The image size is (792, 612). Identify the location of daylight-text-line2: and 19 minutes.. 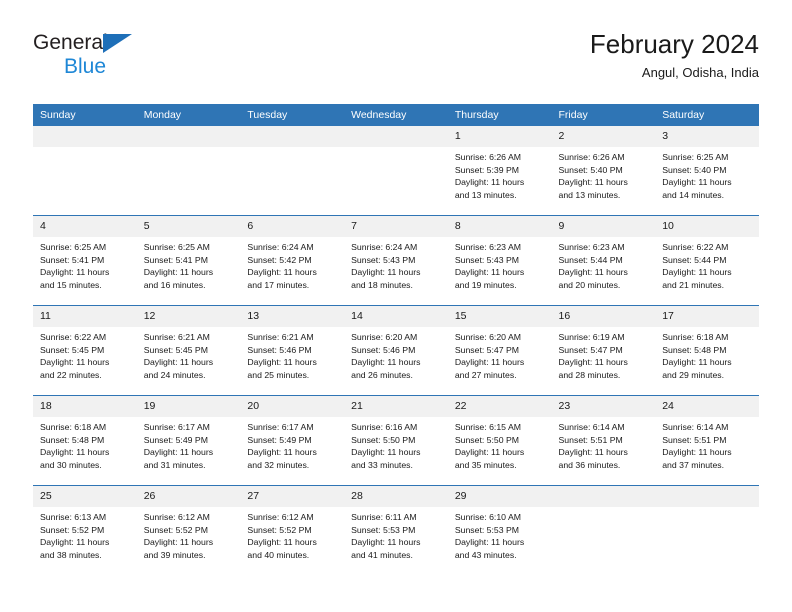
(485, 284).